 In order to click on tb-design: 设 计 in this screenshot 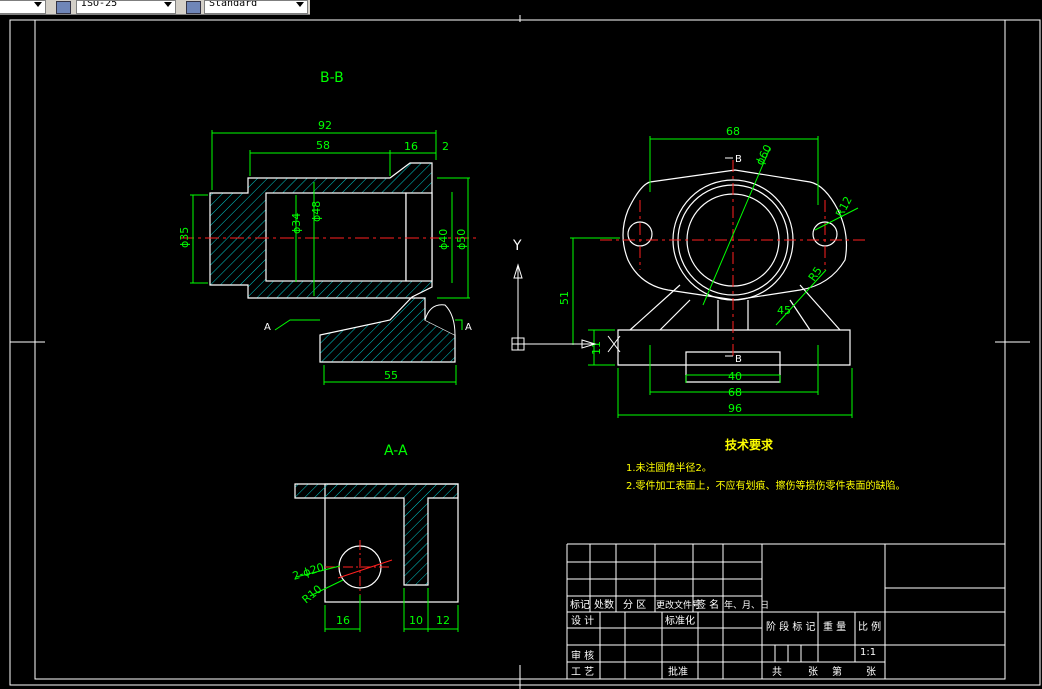, I will do `click(582, 620)`.